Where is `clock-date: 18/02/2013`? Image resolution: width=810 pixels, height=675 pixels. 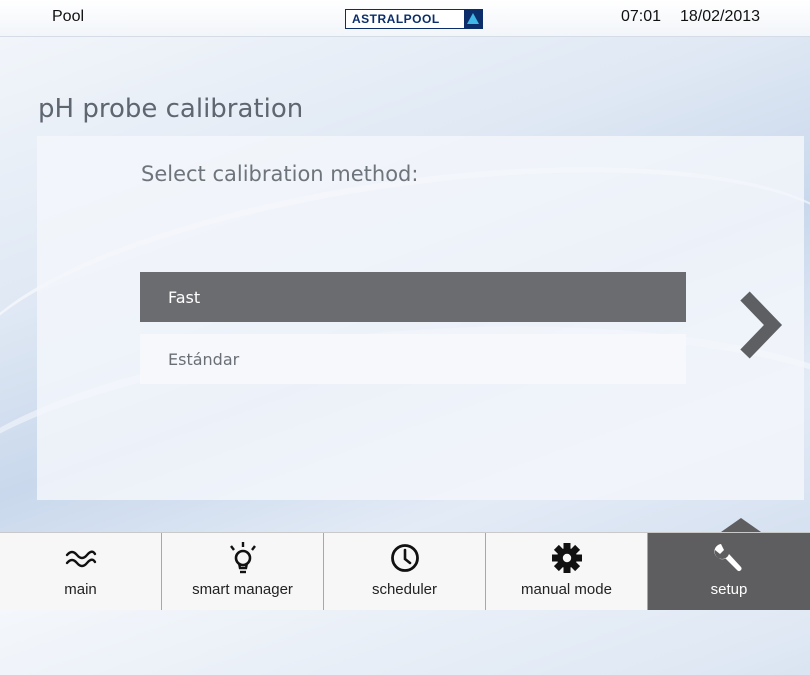 clock-date: 18/02/2013 is located at coordinates (720, 16).